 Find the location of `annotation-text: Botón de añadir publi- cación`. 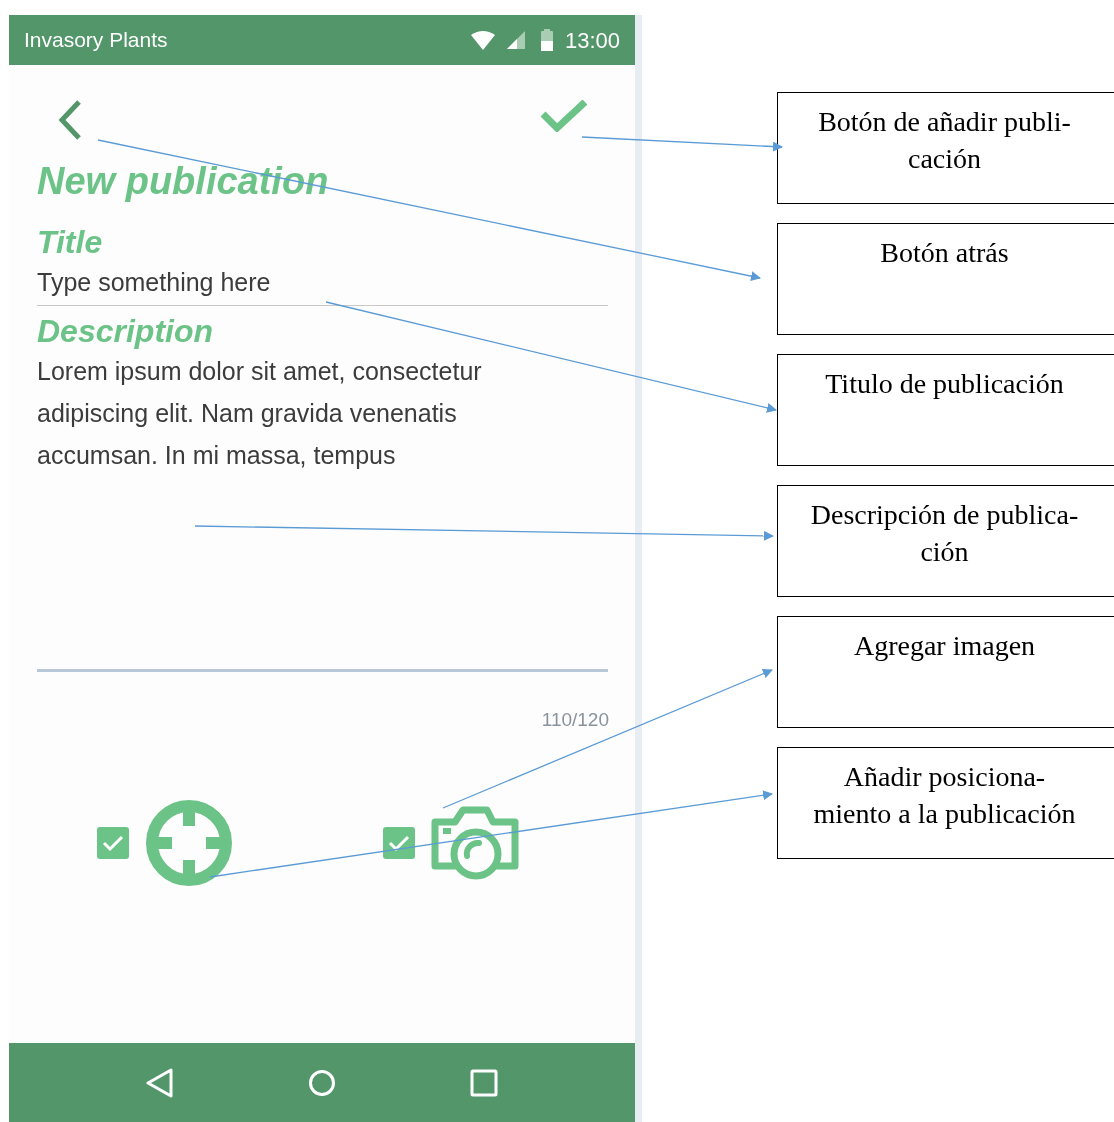

annotation-text: Botón de añadir publi- cación is located at coordinates (944, 140).